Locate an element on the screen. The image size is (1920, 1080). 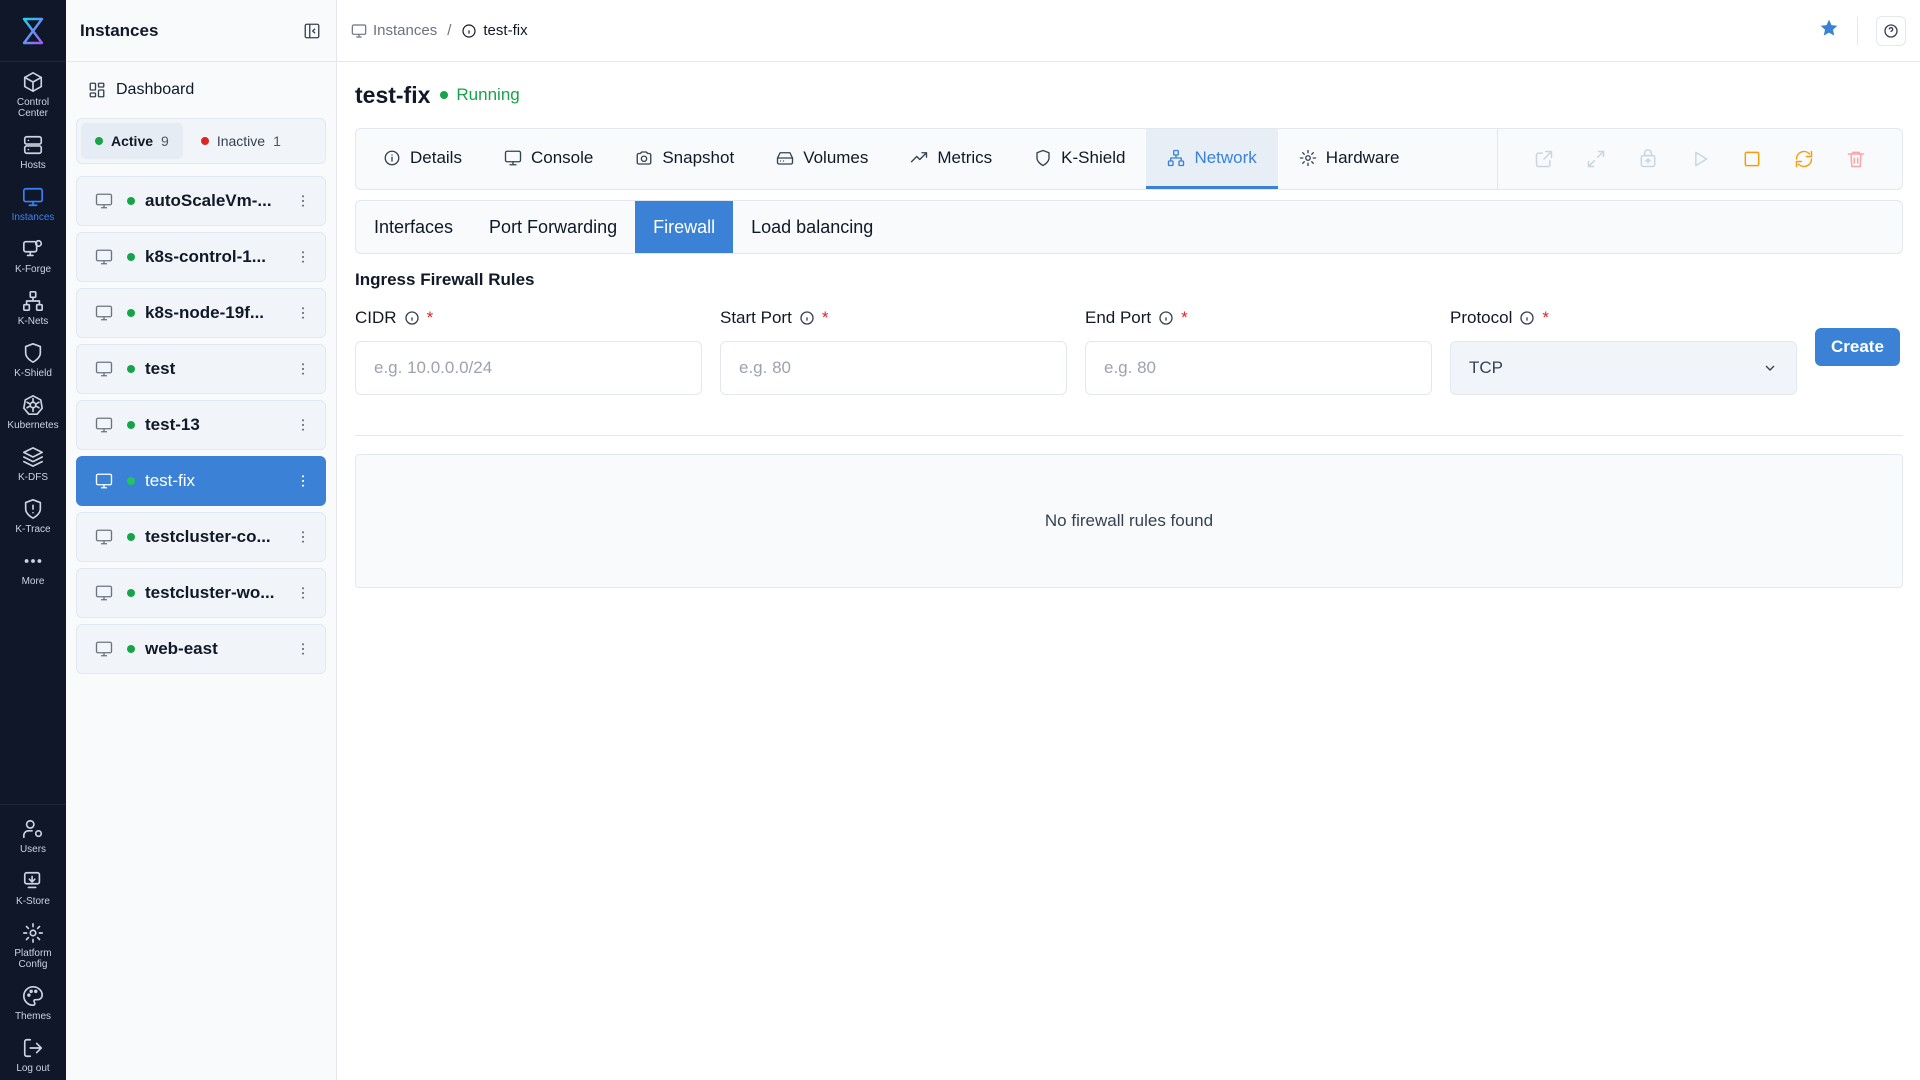
subtab-port-forwarding: Port Forwarding is located at coordinates (553, 227).